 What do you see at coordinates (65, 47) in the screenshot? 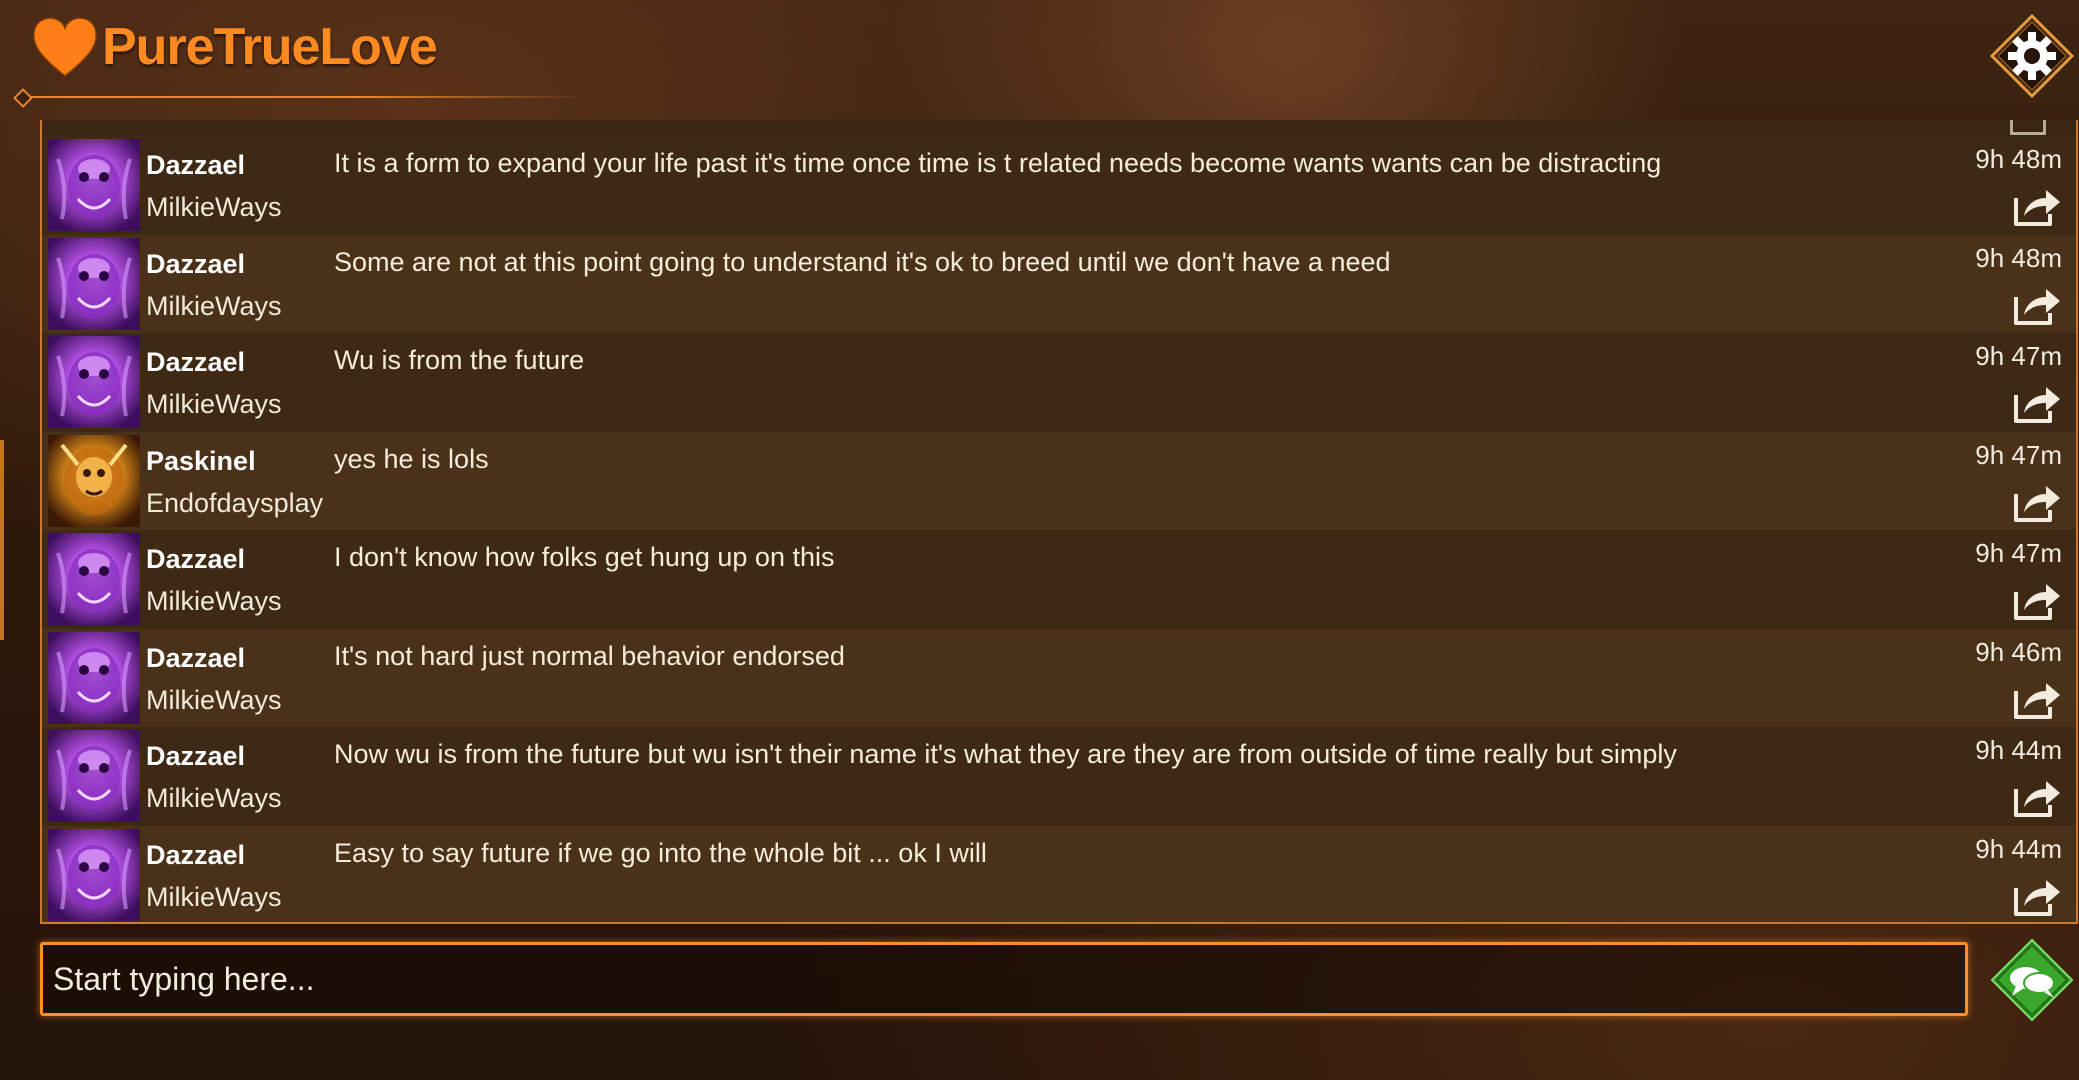
I see `heart-icon` at bounding box center [65, 47].